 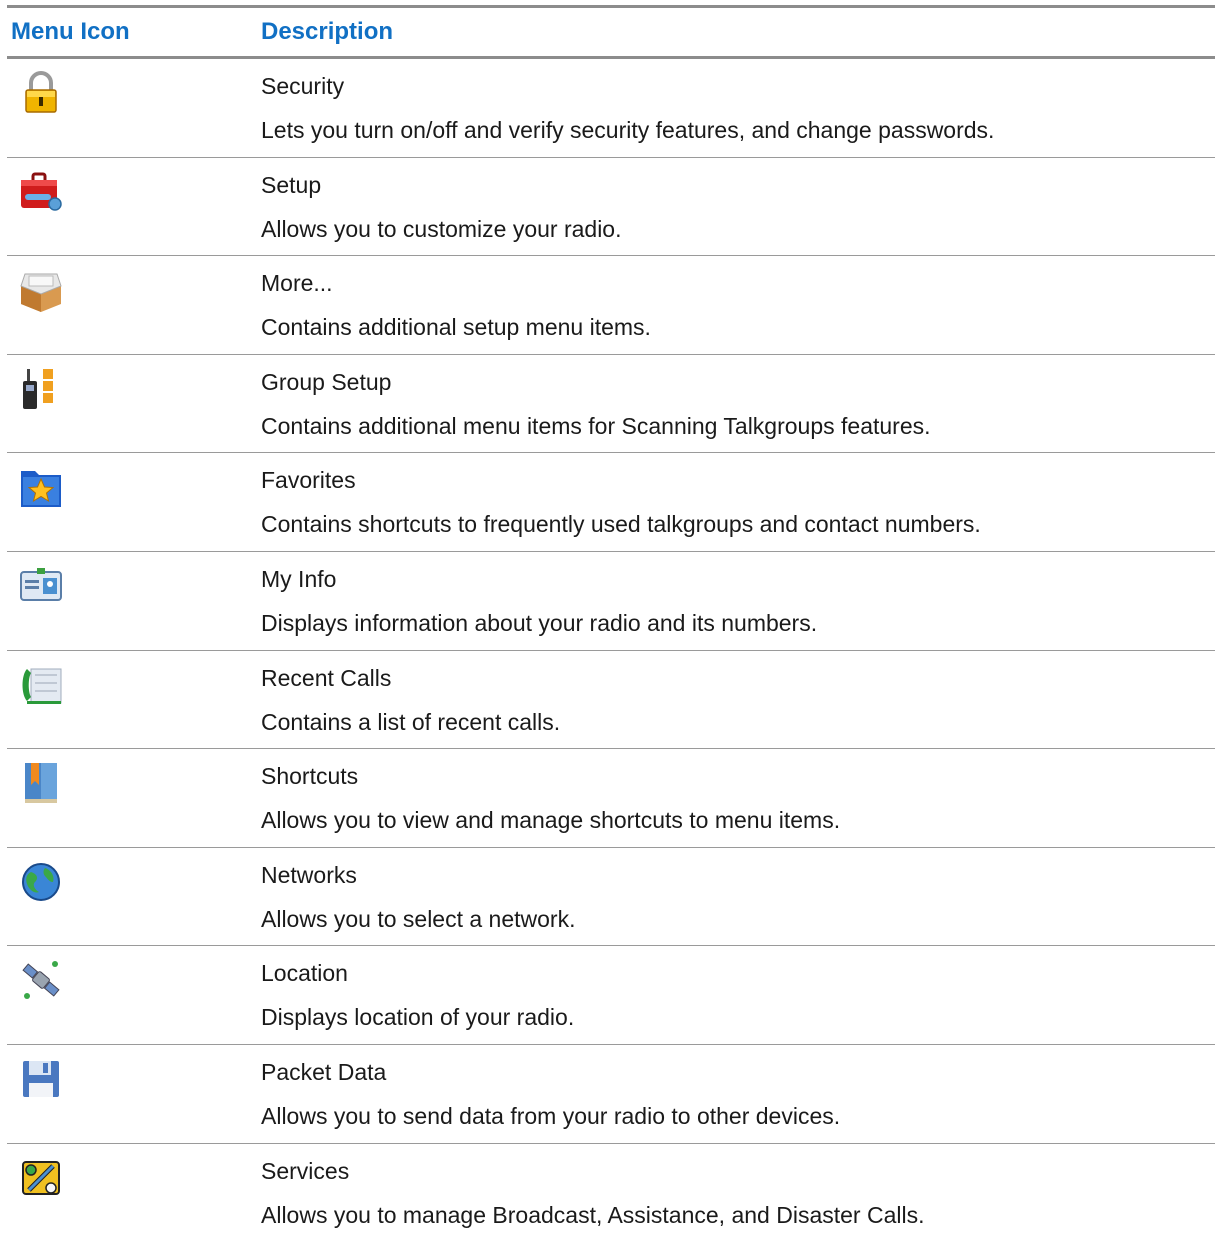 What do you see at coordinates (291, 184) in the screenshot?
I see `item-title: Setup` at bounding box center [291, 184].